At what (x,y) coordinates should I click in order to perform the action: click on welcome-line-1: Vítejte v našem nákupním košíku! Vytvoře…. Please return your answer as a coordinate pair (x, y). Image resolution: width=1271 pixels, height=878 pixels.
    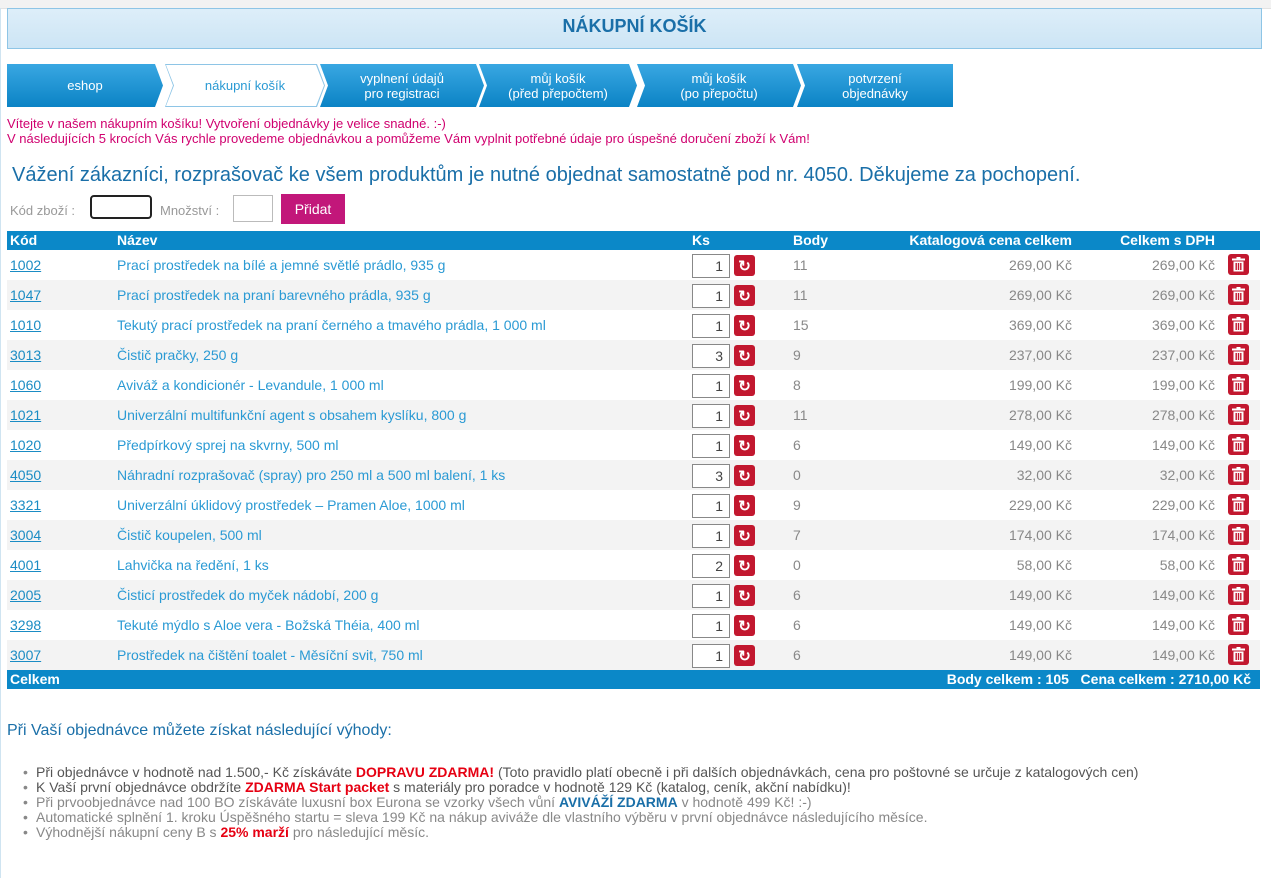
    Looking at the image, I should click on (226, 123).